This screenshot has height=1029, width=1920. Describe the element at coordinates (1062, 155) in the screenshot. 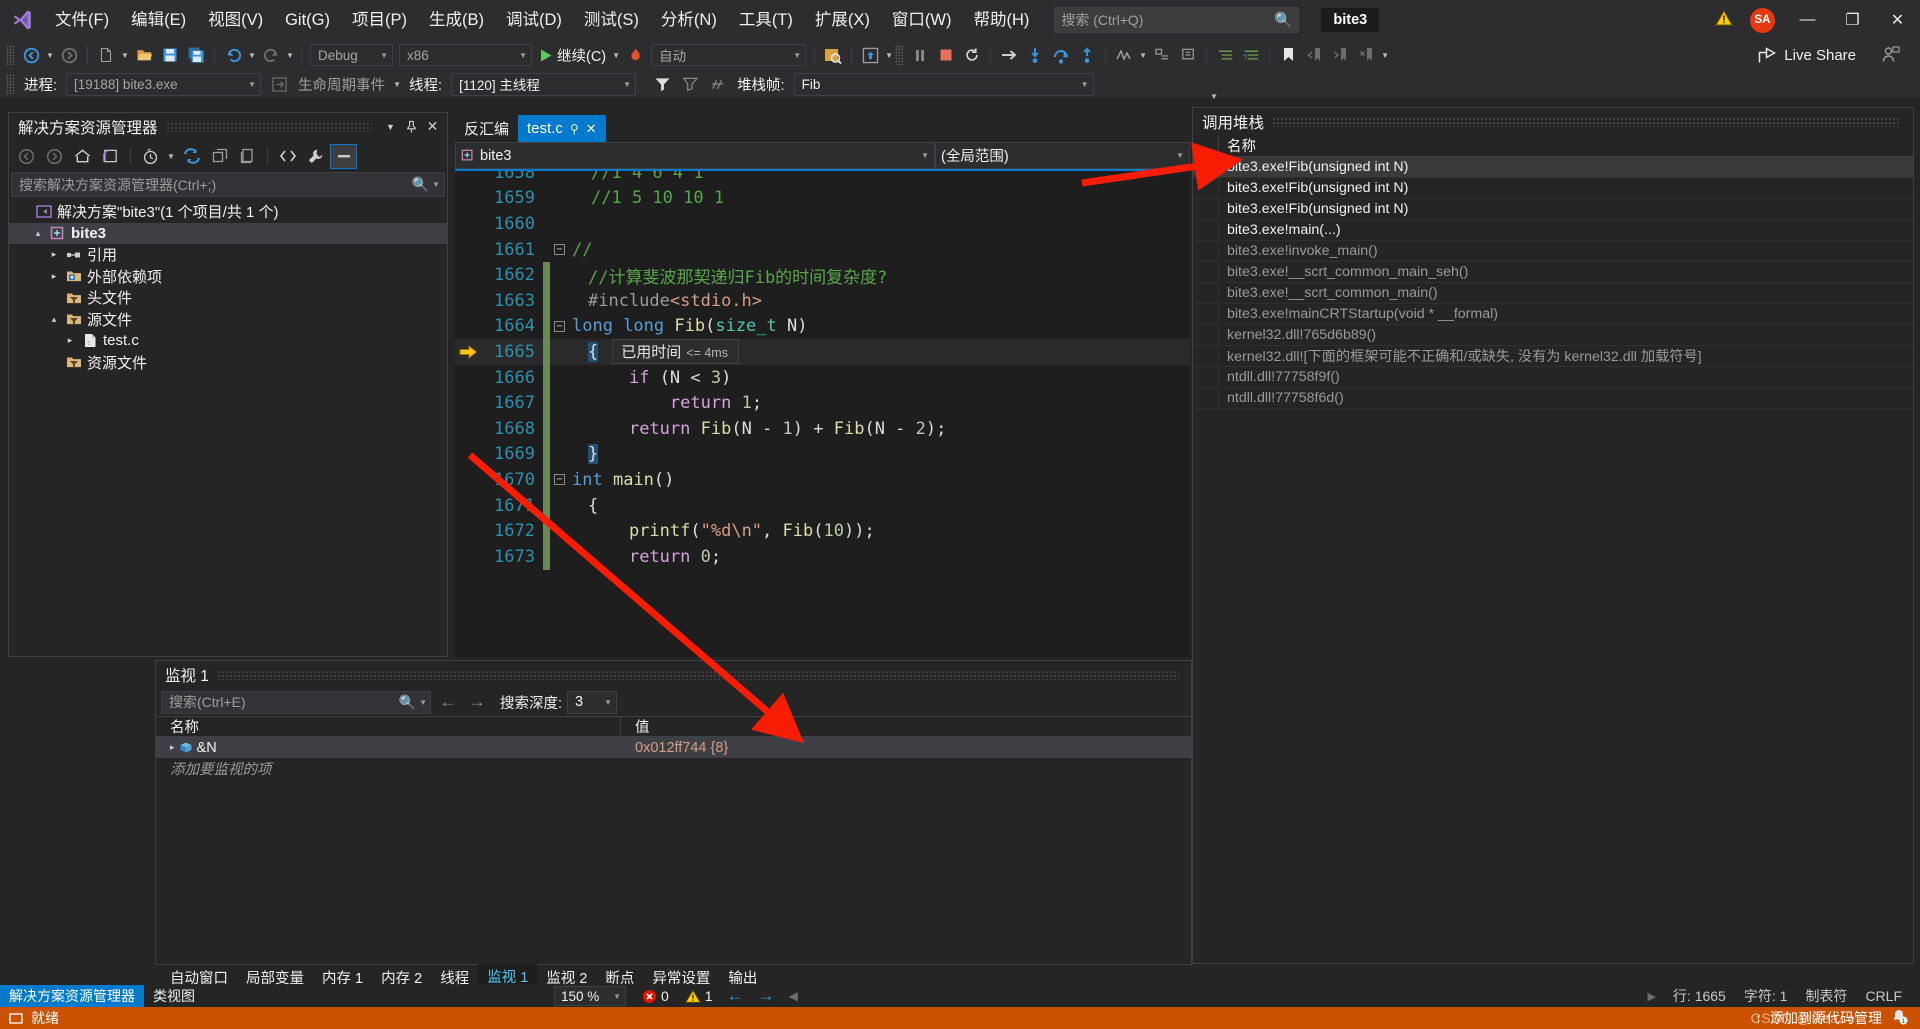

I see `nav-scope-combo: (全局范围) ▼` at that location.